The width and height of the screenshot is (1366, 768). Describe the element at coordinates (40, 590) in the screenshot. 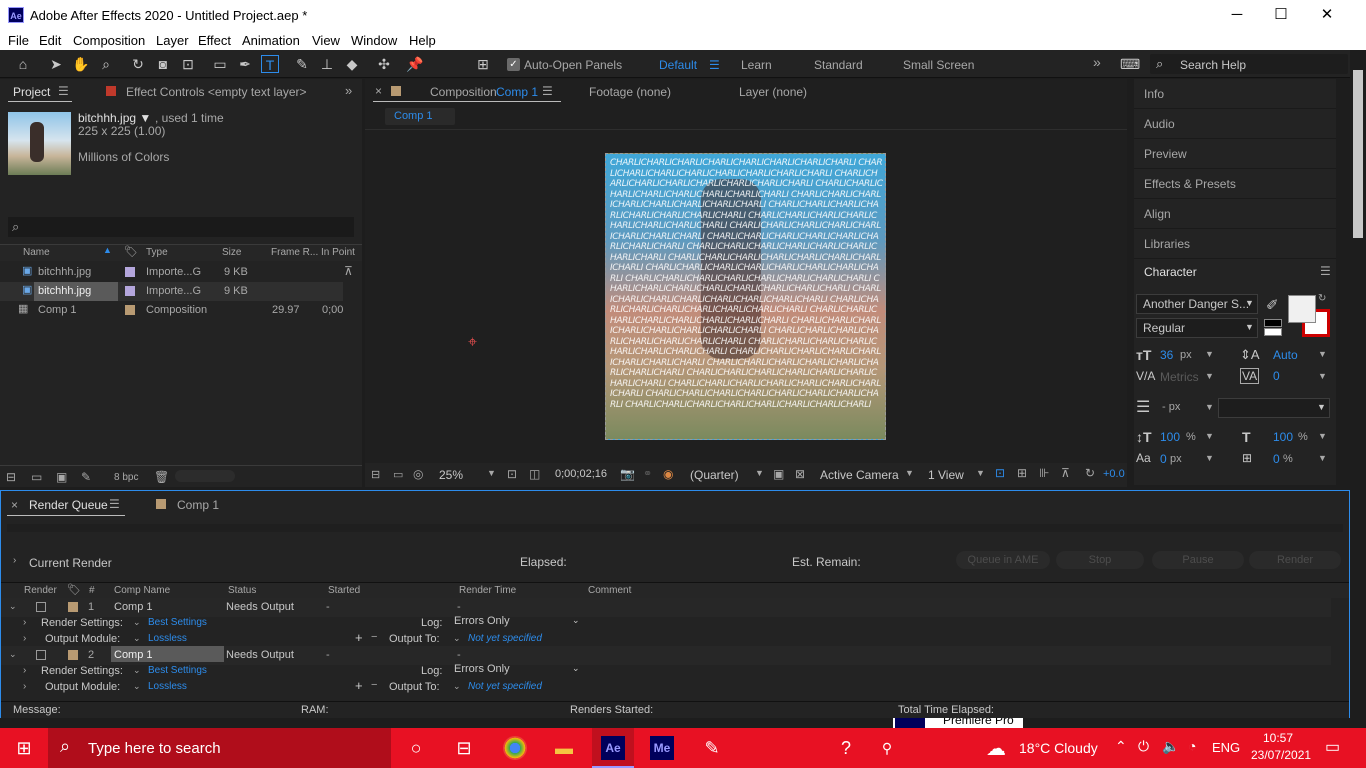

I see `col-render: Render` at that location.